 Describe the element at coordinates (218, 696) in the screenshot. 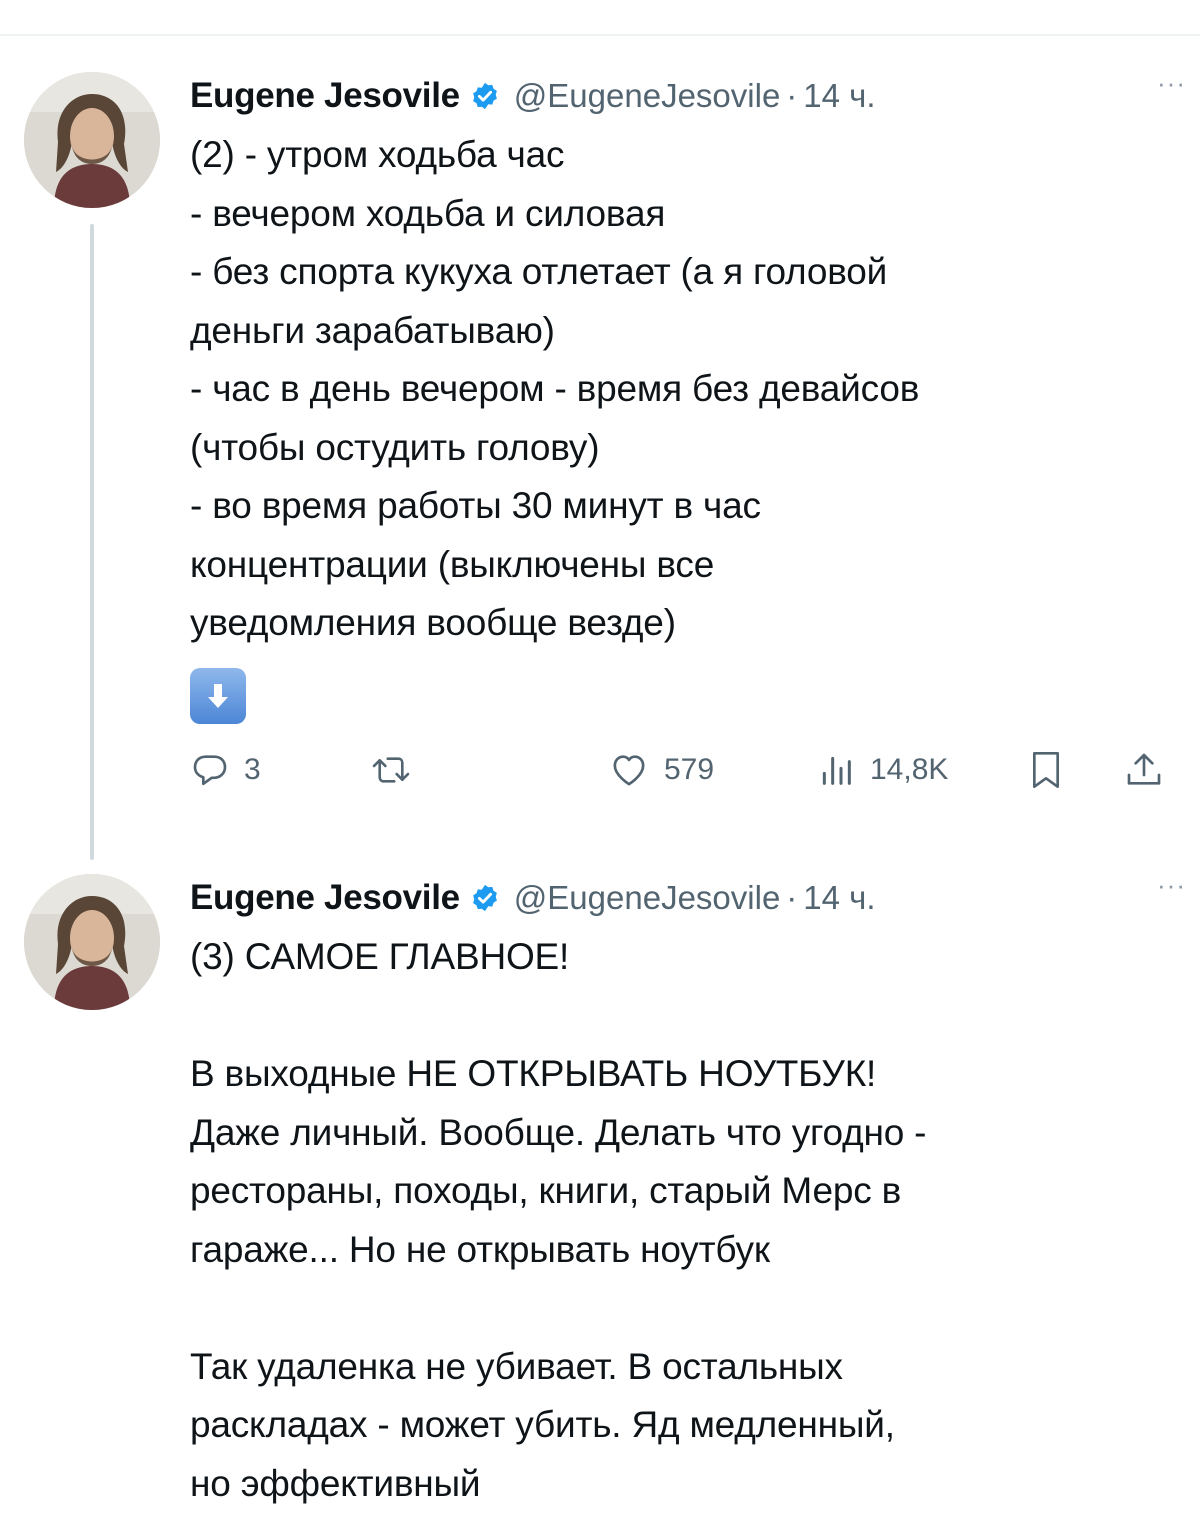

I see `arrow-down-emoji-icon` at that location.